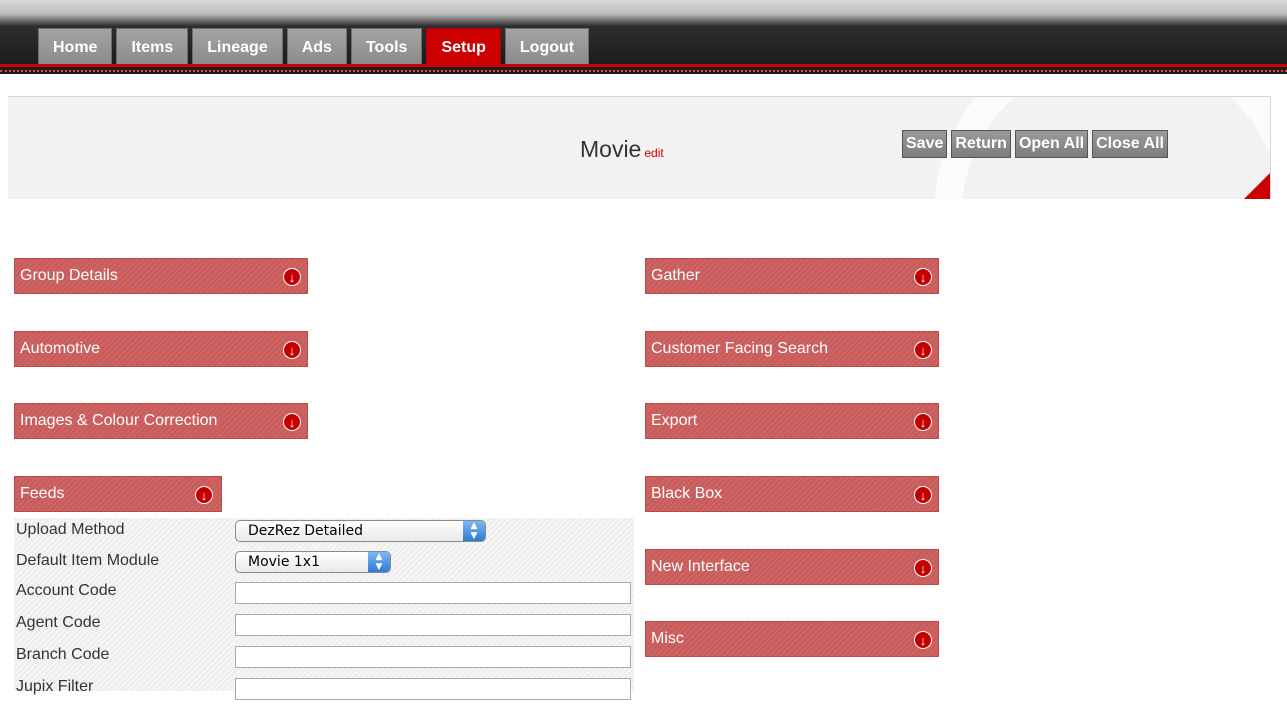 The width and height of the screenshot is (1287, 706). What do you see at coordinates (70, 529) in the screenshot?
I see `upload-method-label: Upload Method` at bounding box center [70, 529].